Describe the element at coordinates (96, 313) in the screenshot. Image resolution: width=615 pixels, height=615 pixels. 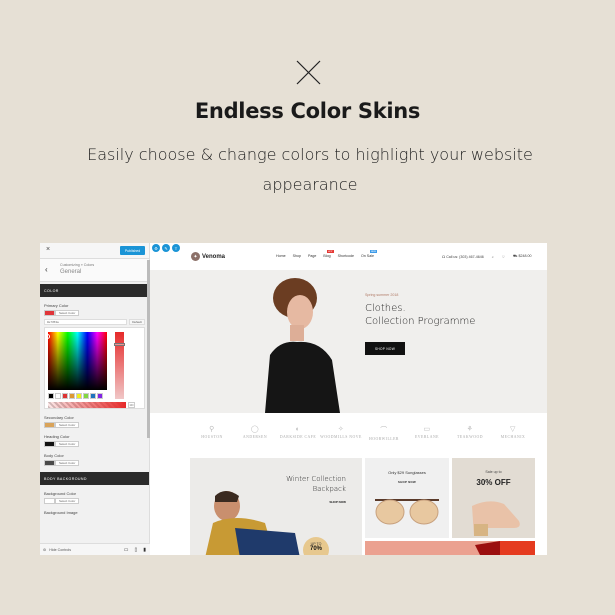
I see `primary-color-control: Select Color` at that location.